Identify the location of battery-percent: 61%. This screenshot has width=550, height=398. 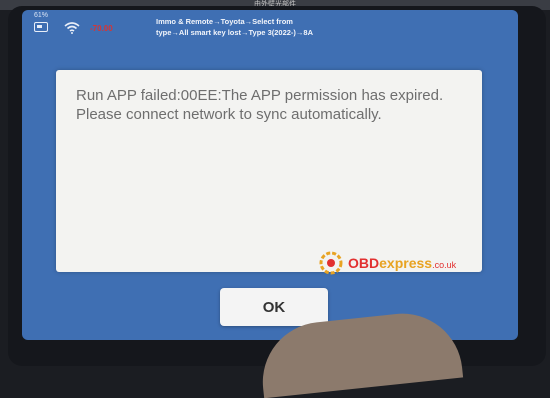
(41, 15).